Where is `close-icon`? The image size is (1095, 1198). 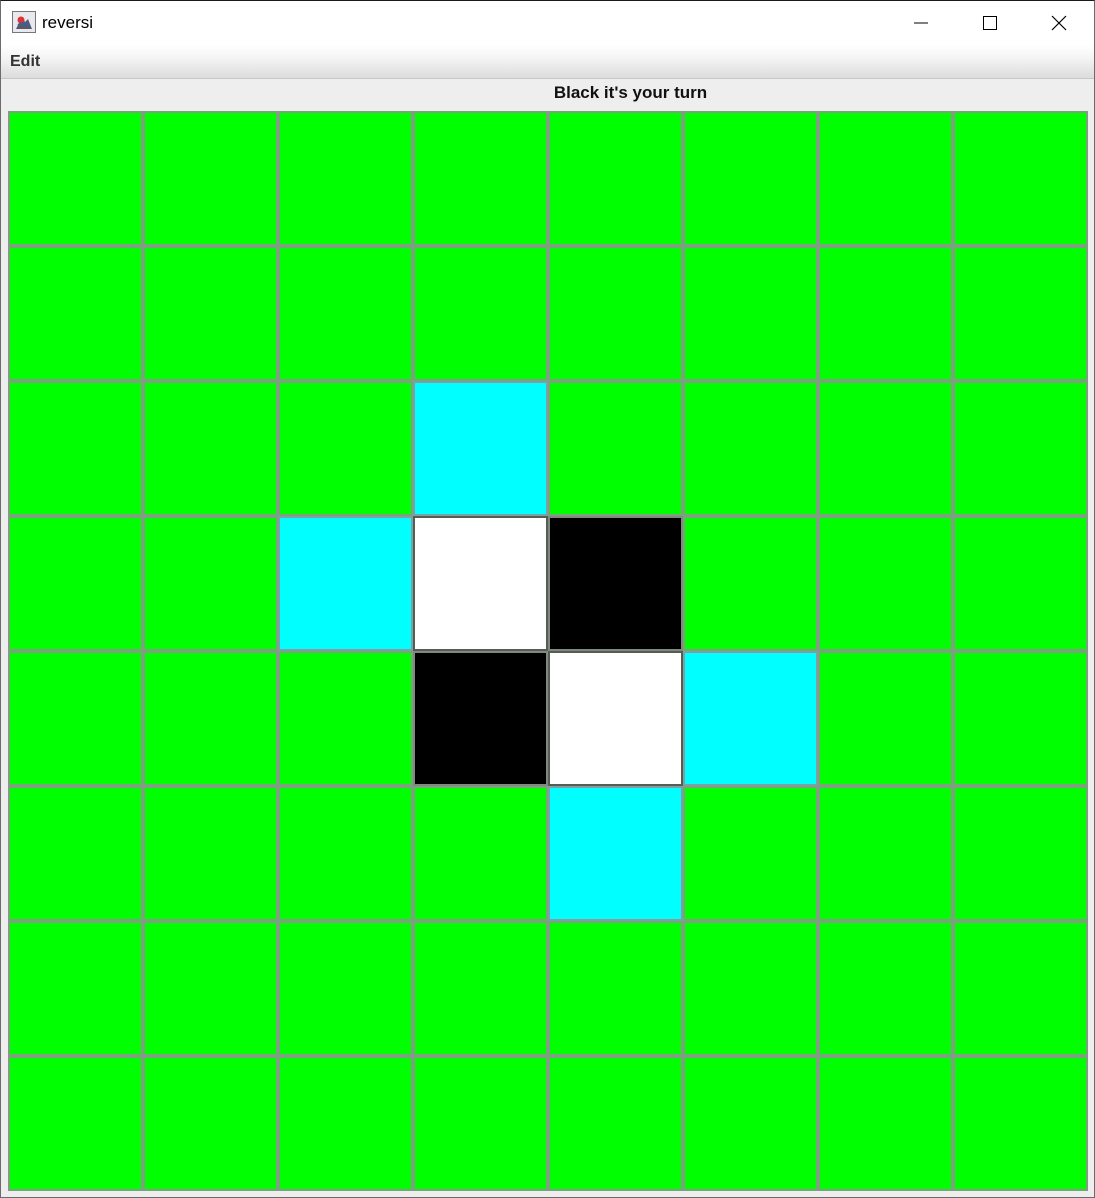 close-icon is located at coordinates (1059, 23).